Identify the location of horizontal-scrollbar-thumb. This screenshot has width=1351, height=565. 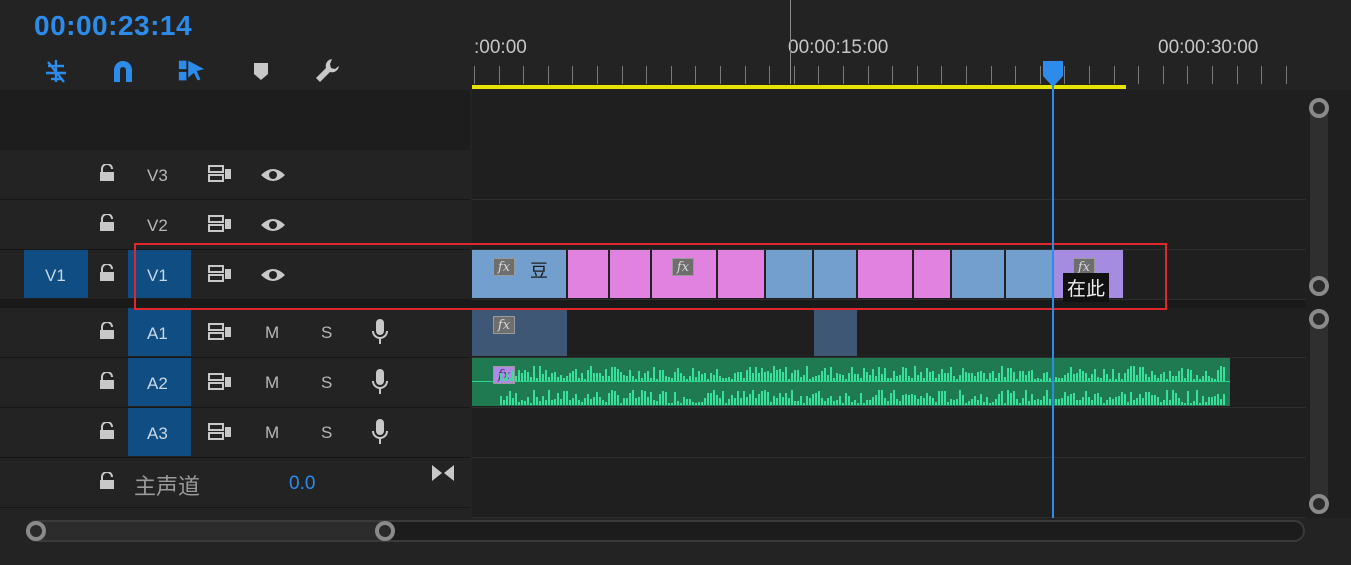
(211, 531).